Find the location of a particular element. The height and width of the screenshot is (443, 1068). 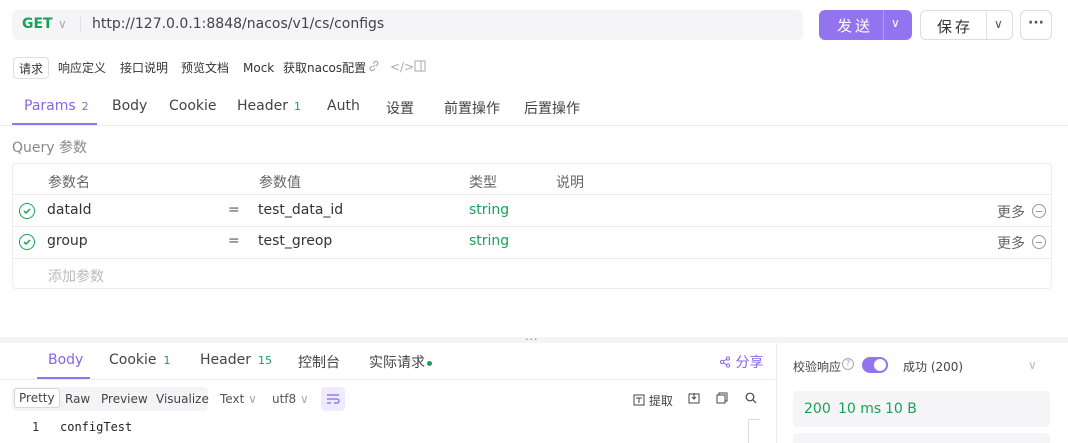

tab-settings: 设置 is located at coordinates (400, 108).